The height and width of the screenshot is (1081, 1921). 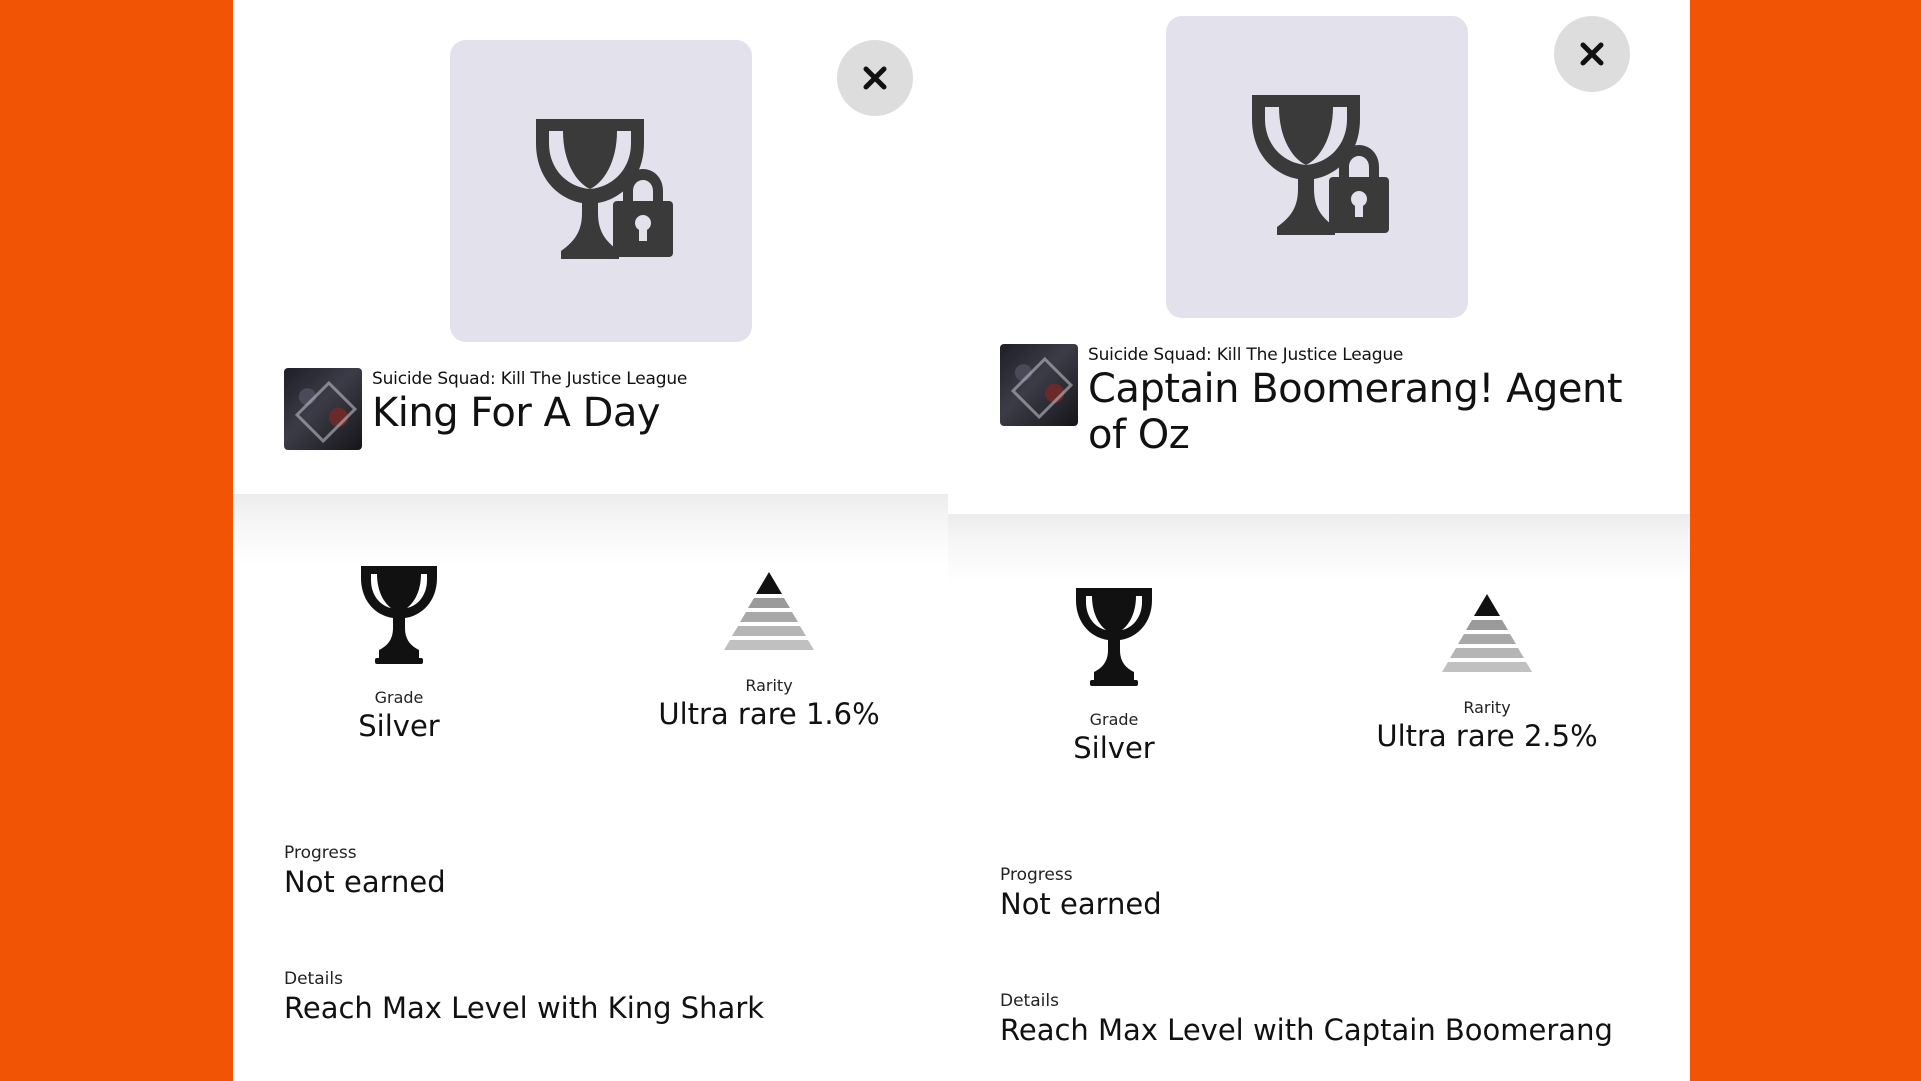 What do you see at coordinates (1306, 1030) in the screenshot?
I see `details-value: Reach Max Level with Captain Boomerang` at bounding box center [1306, 1030].